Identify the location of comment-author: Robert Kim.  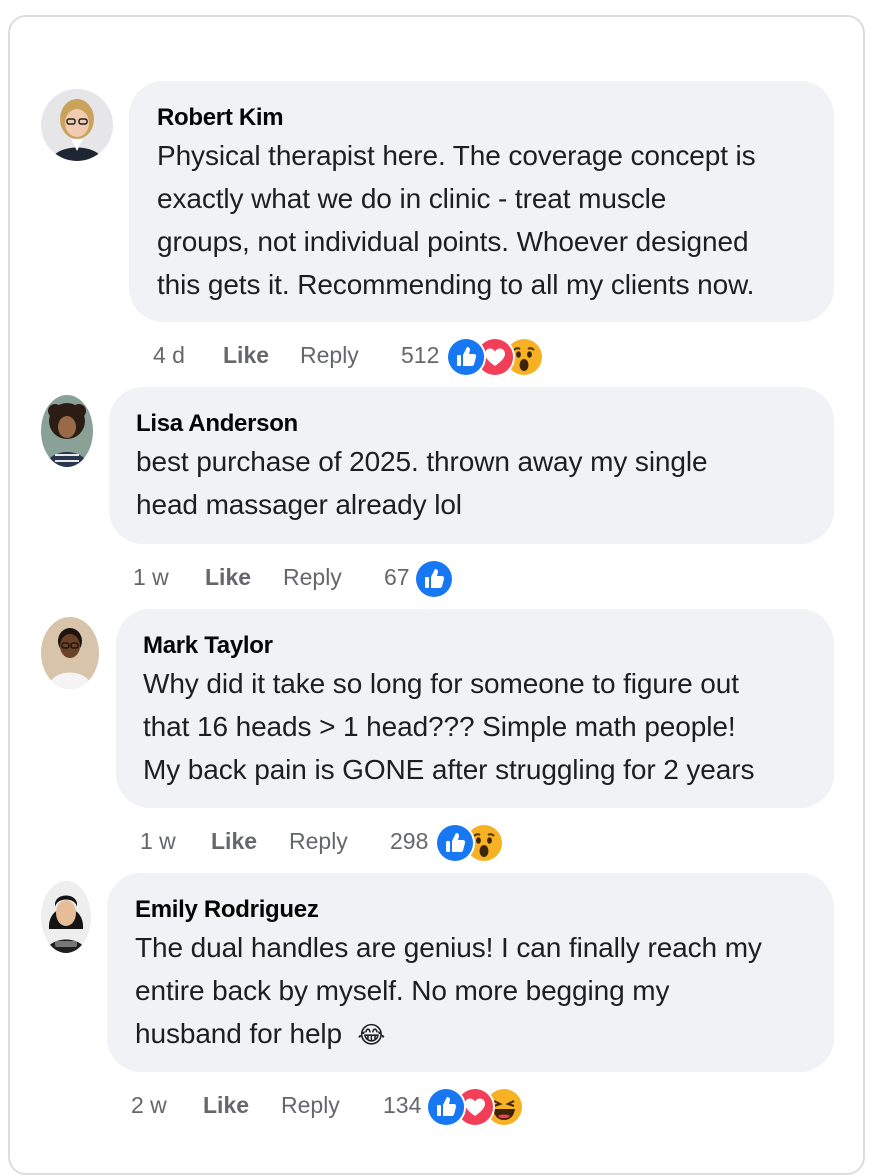
(220, 118).